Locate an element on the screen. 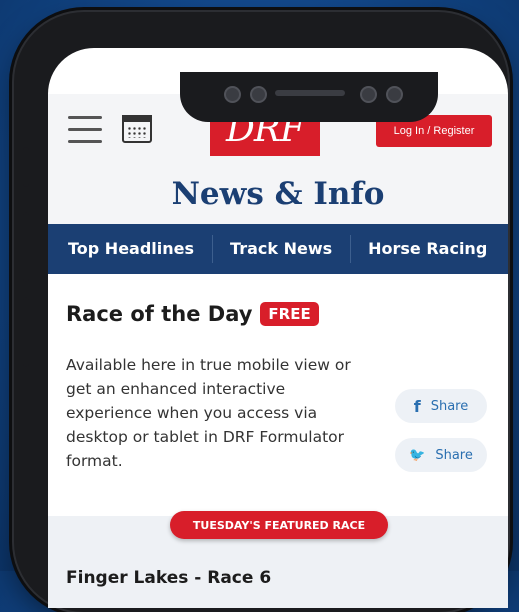  speaker-grille is located at coordinates (310, 93).